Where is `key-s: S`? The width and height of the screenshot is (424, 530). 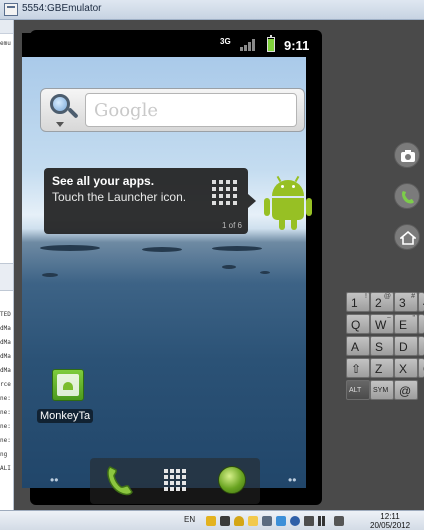 key-s: S is located at coordinates (382, 346).